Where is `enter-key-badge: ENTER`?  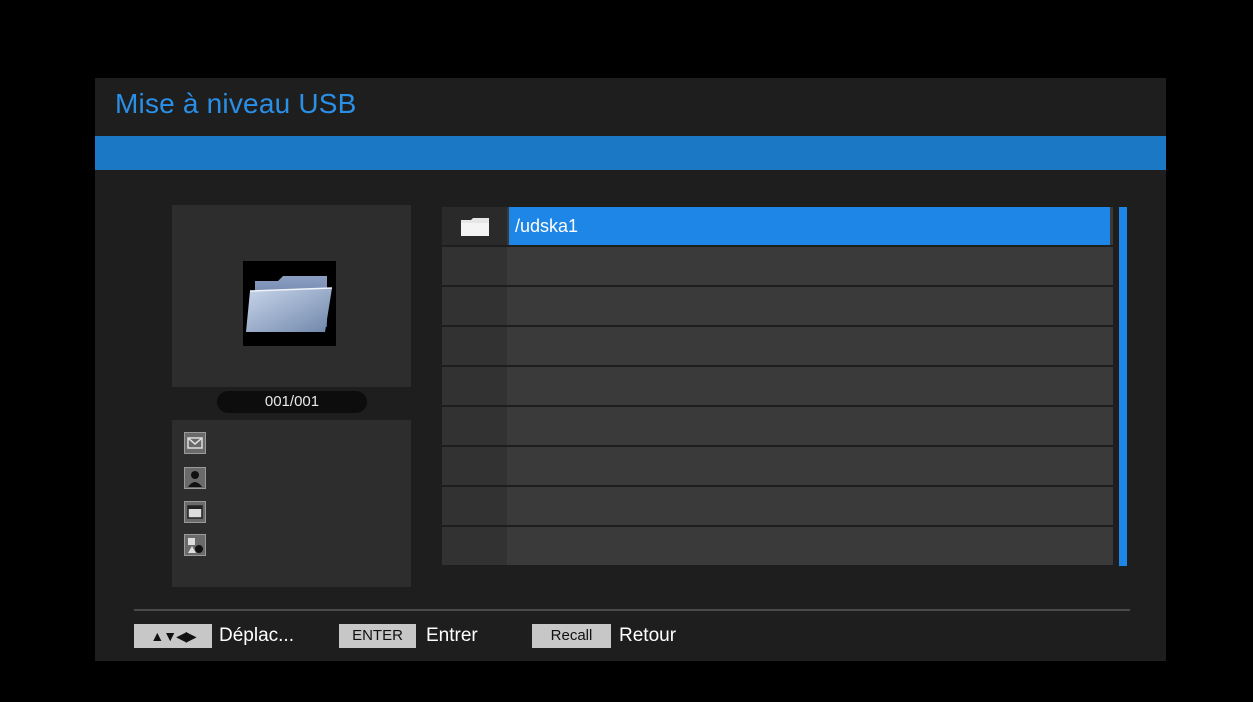 enter-key-badge: ENTER is located at coordinates (377, 636).